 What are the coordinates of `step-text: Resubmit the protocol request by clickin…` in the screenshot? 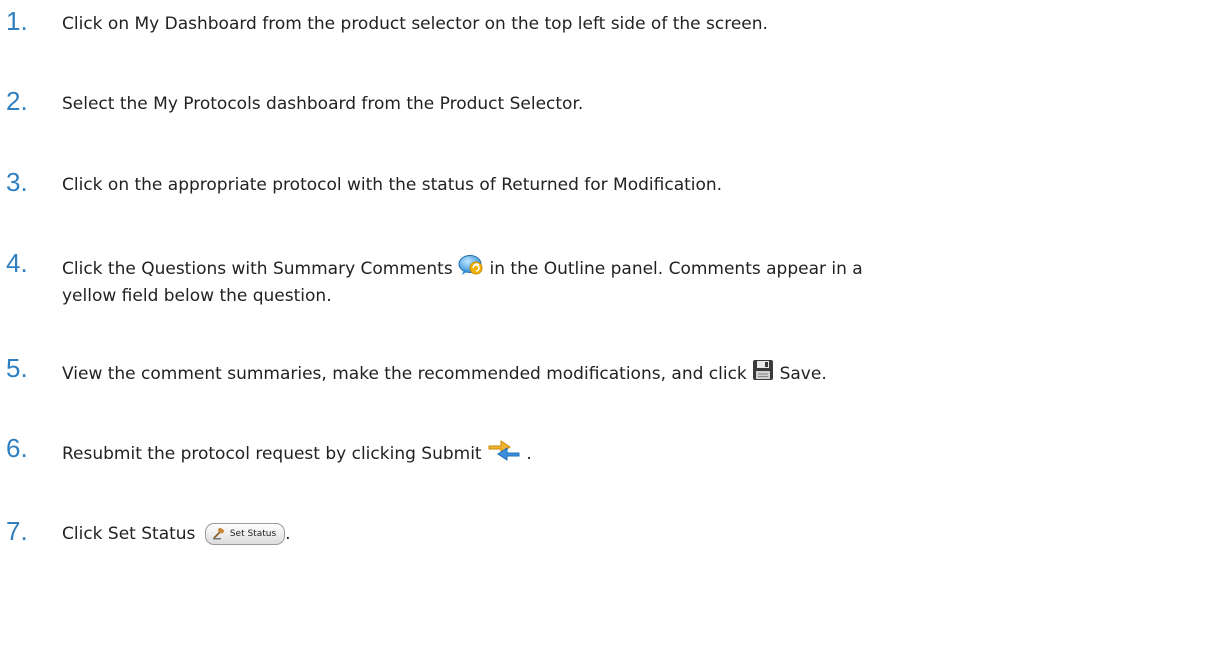 It's located at (632, 454).